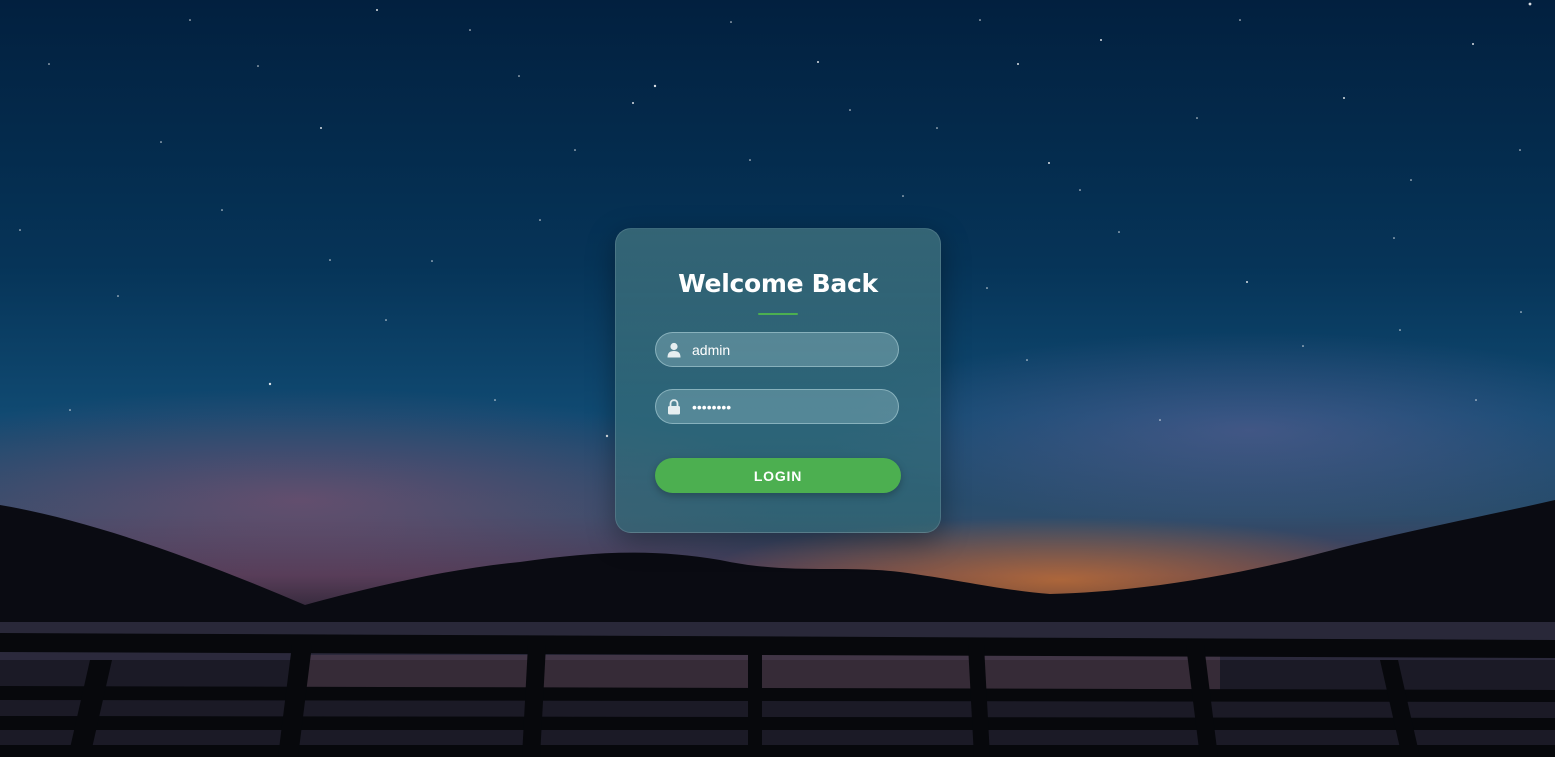 The height and width of the screenshot is (757, 1555). I want to click on password-input, so click(789, 406).